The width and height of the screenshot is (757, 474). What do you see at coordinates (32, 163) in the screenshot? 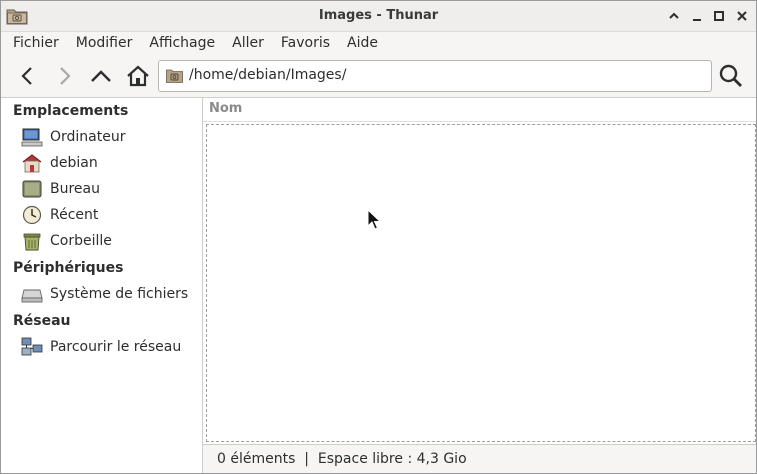
I see `home-folder-icon` at bounding box center [32, 163].